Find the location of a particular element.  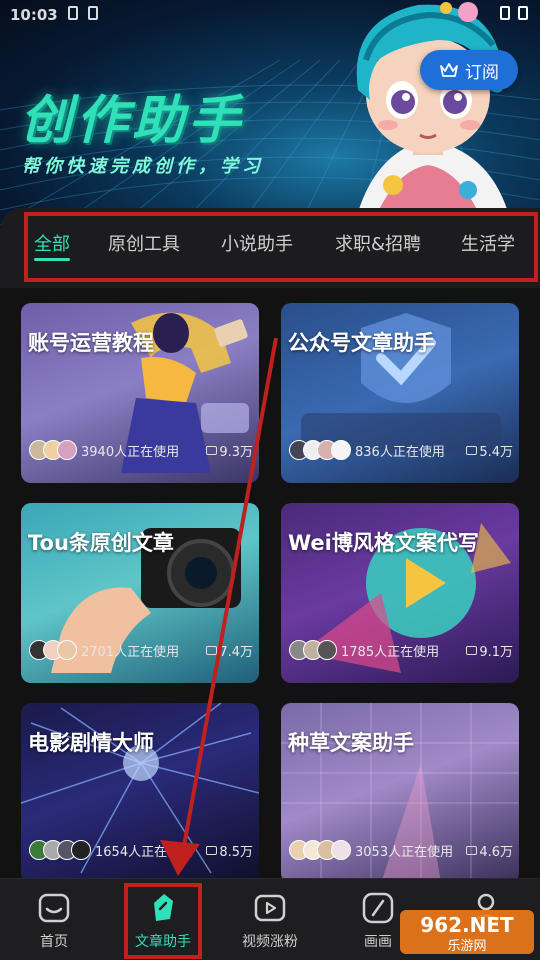

card-title: 公众号文章助手 is located at coordinates (361, 343).